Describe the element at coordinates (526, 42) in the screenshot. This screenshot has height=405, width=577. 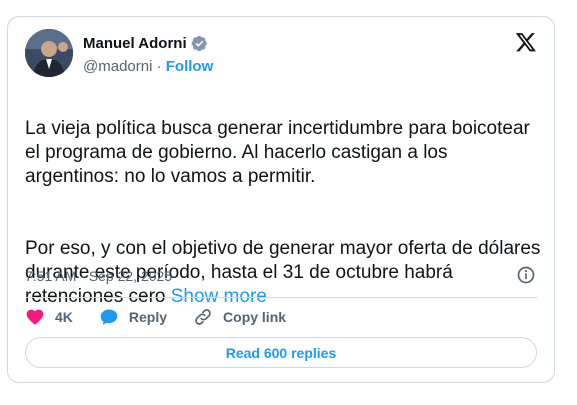
I see `x-logo-icon` at that location.